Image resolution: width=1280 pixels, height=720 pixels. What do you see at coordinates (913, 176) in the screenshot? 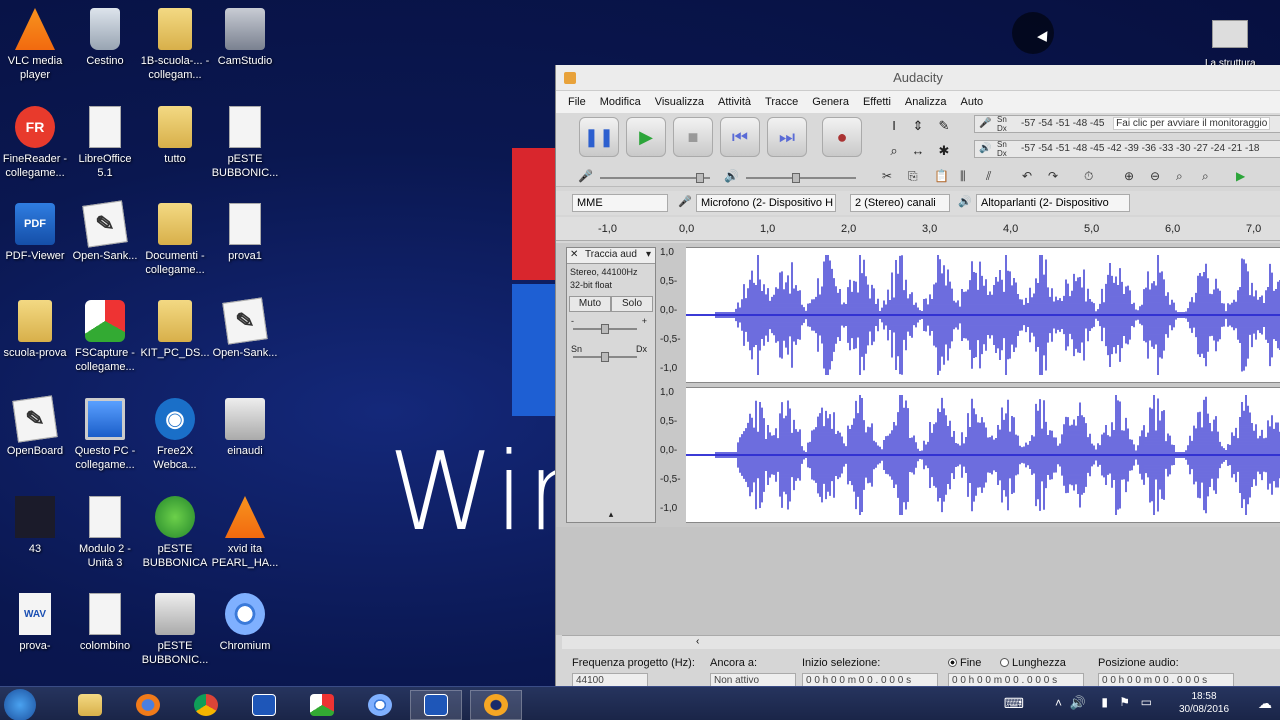
I see `copy-icon: ⎘` at bounding box center [913, 176].